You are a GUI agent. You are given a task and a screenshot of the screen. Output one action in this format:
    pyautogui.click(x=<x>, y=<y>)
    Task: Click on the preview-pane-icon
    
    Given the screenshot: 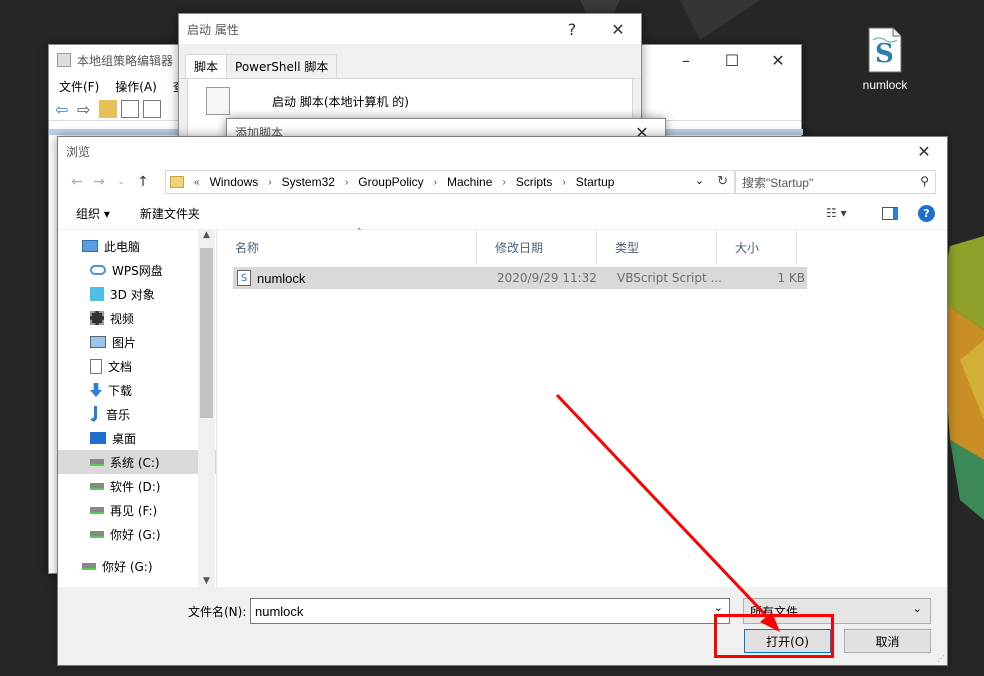 What is the action you would take?
    pyautogui.click(x=890, y=213)
    